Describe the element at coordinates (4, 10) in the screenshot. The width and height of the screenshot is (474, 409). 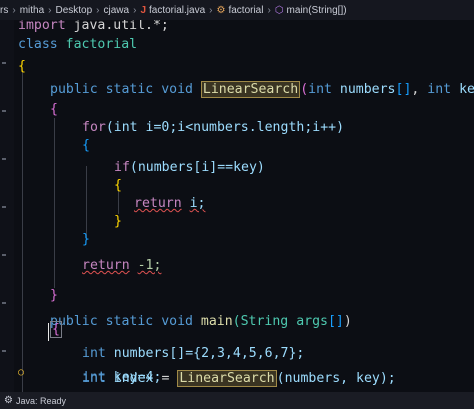
I see `breadcrumb-item-rs: rs` at that location.